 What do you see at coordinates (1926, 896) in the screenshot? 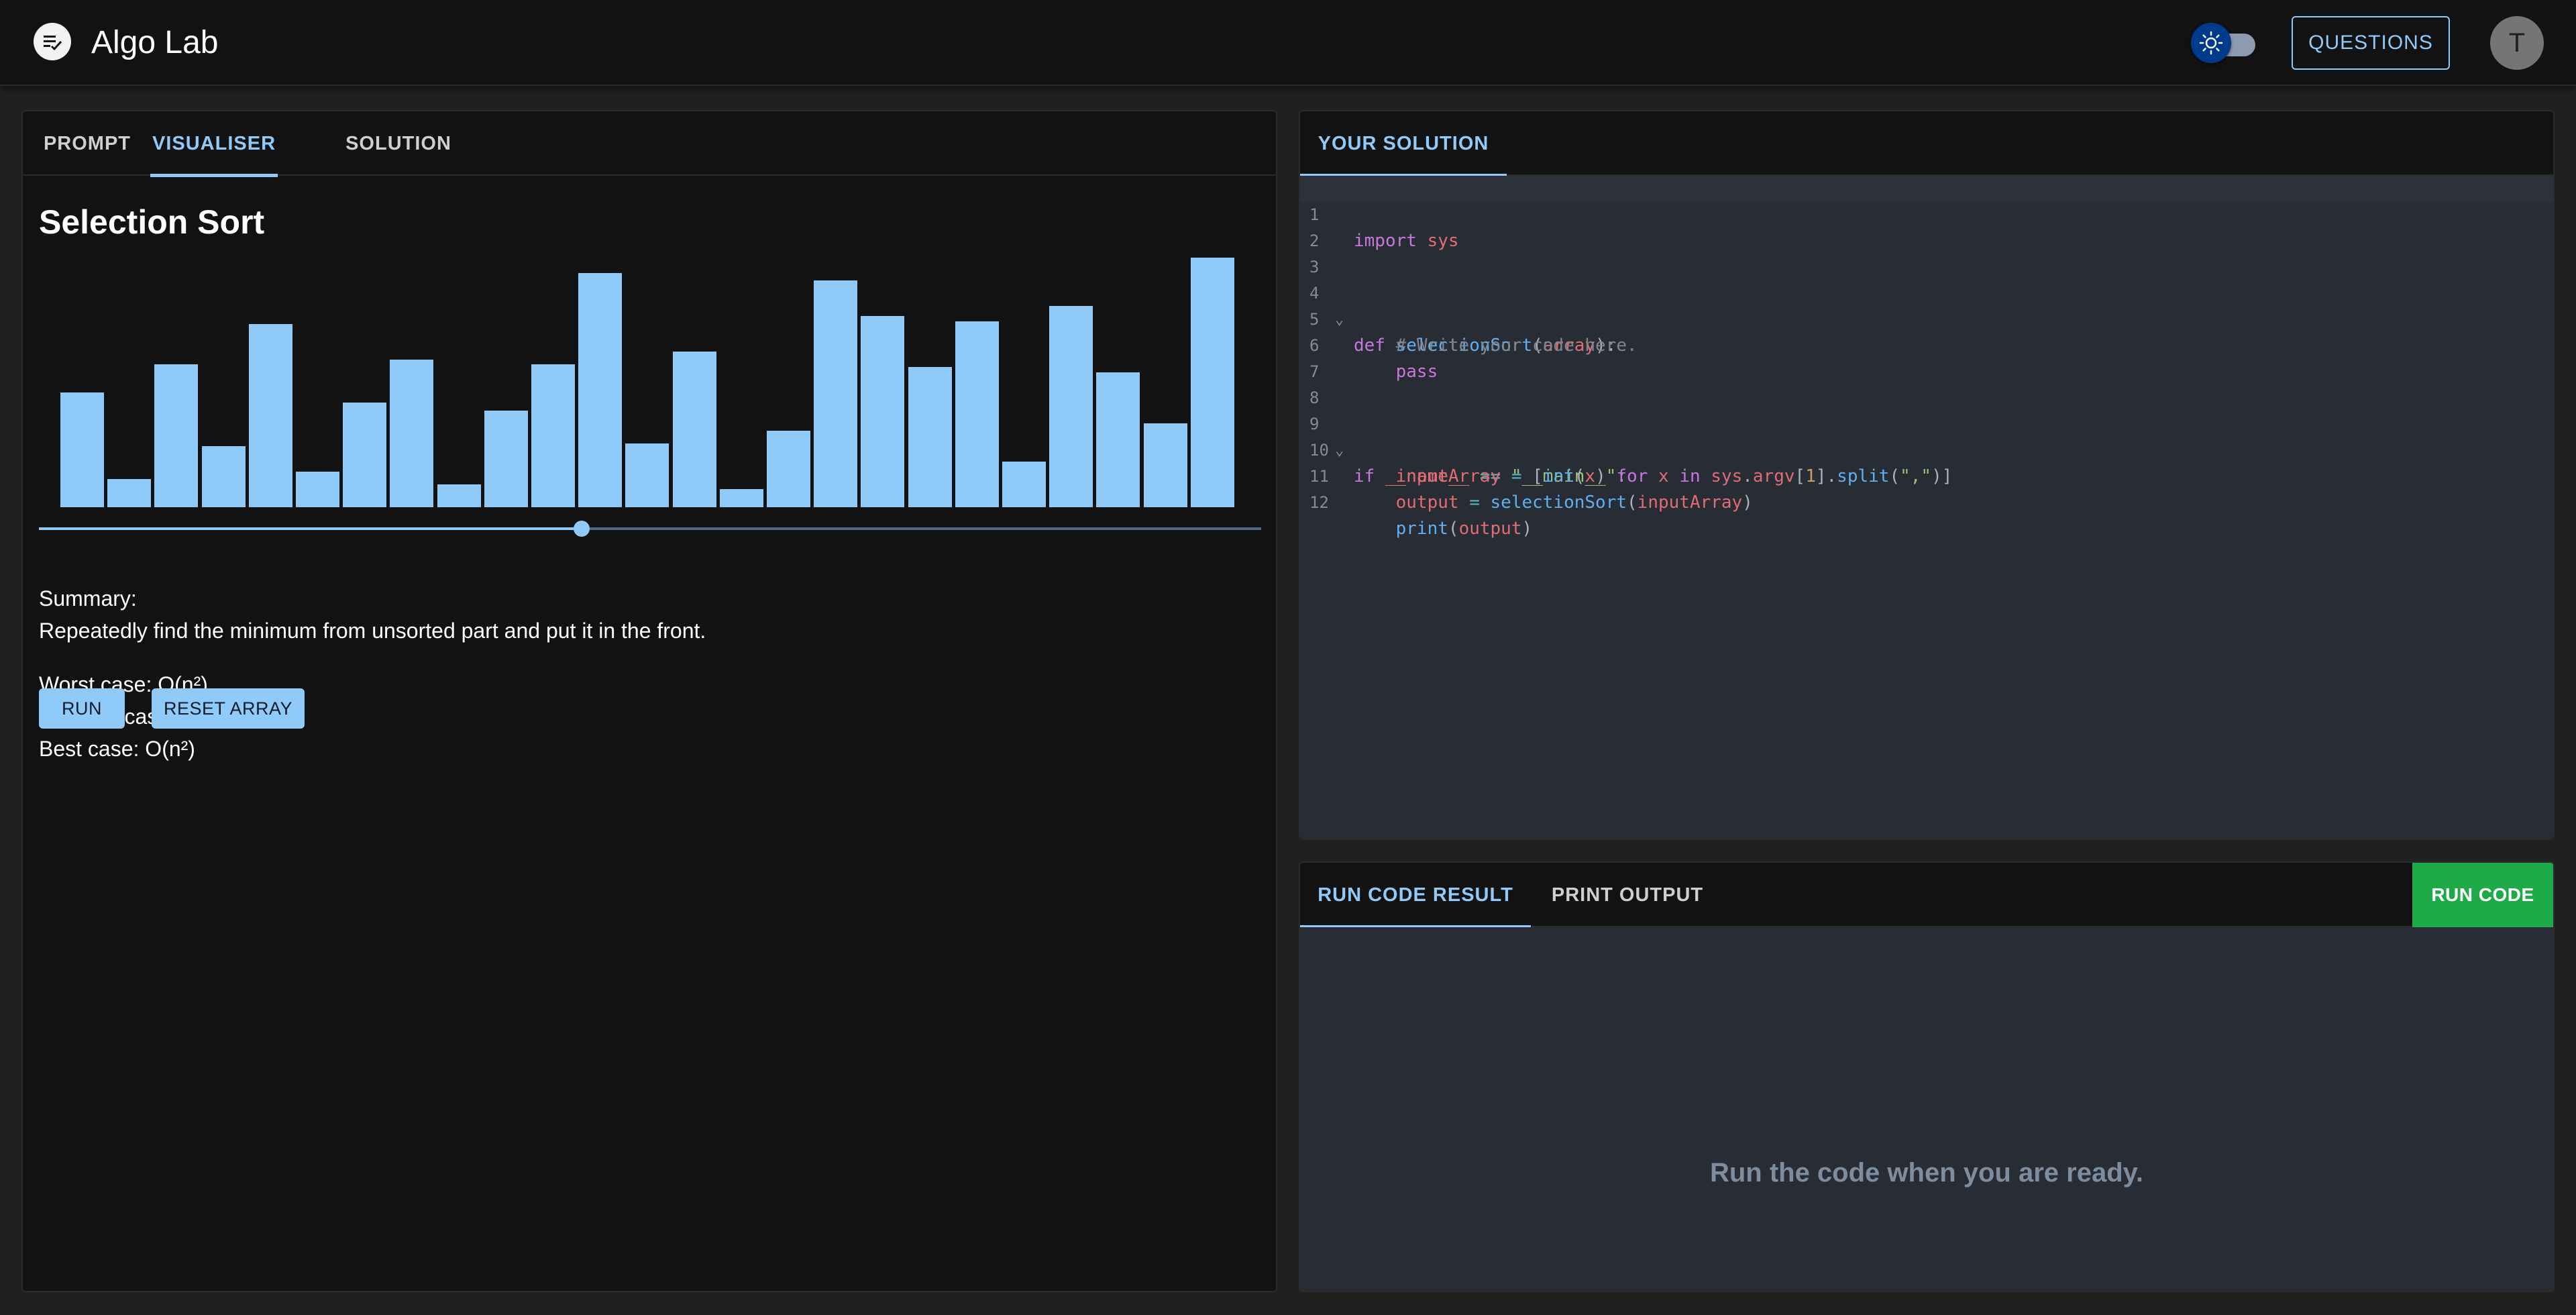
I see `result-tab-bar: RUN CODE RESULT PRINT OUTPUT RUN CODE` at bounding box center [1926, 896].